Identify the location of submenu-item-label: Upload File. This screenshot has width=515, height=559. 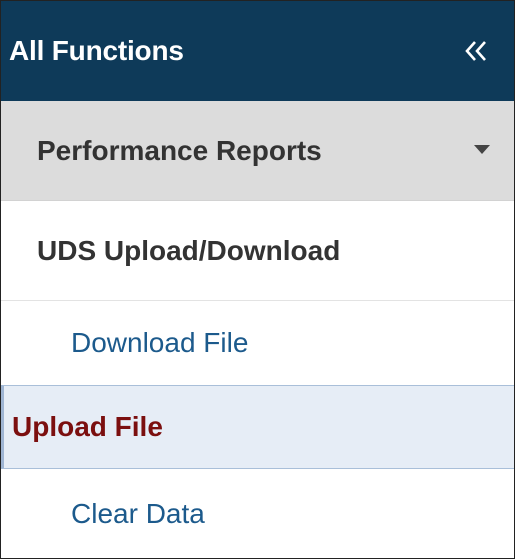
(87, 426).